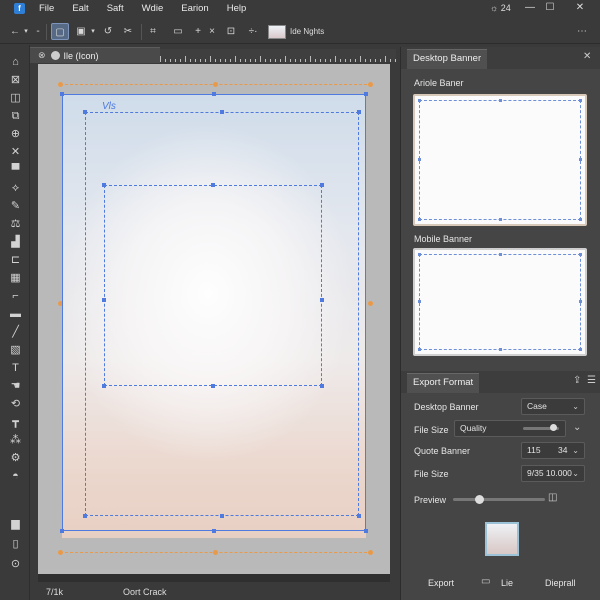  I want to click on tab-export-format: Export Format, so click(443, 383).